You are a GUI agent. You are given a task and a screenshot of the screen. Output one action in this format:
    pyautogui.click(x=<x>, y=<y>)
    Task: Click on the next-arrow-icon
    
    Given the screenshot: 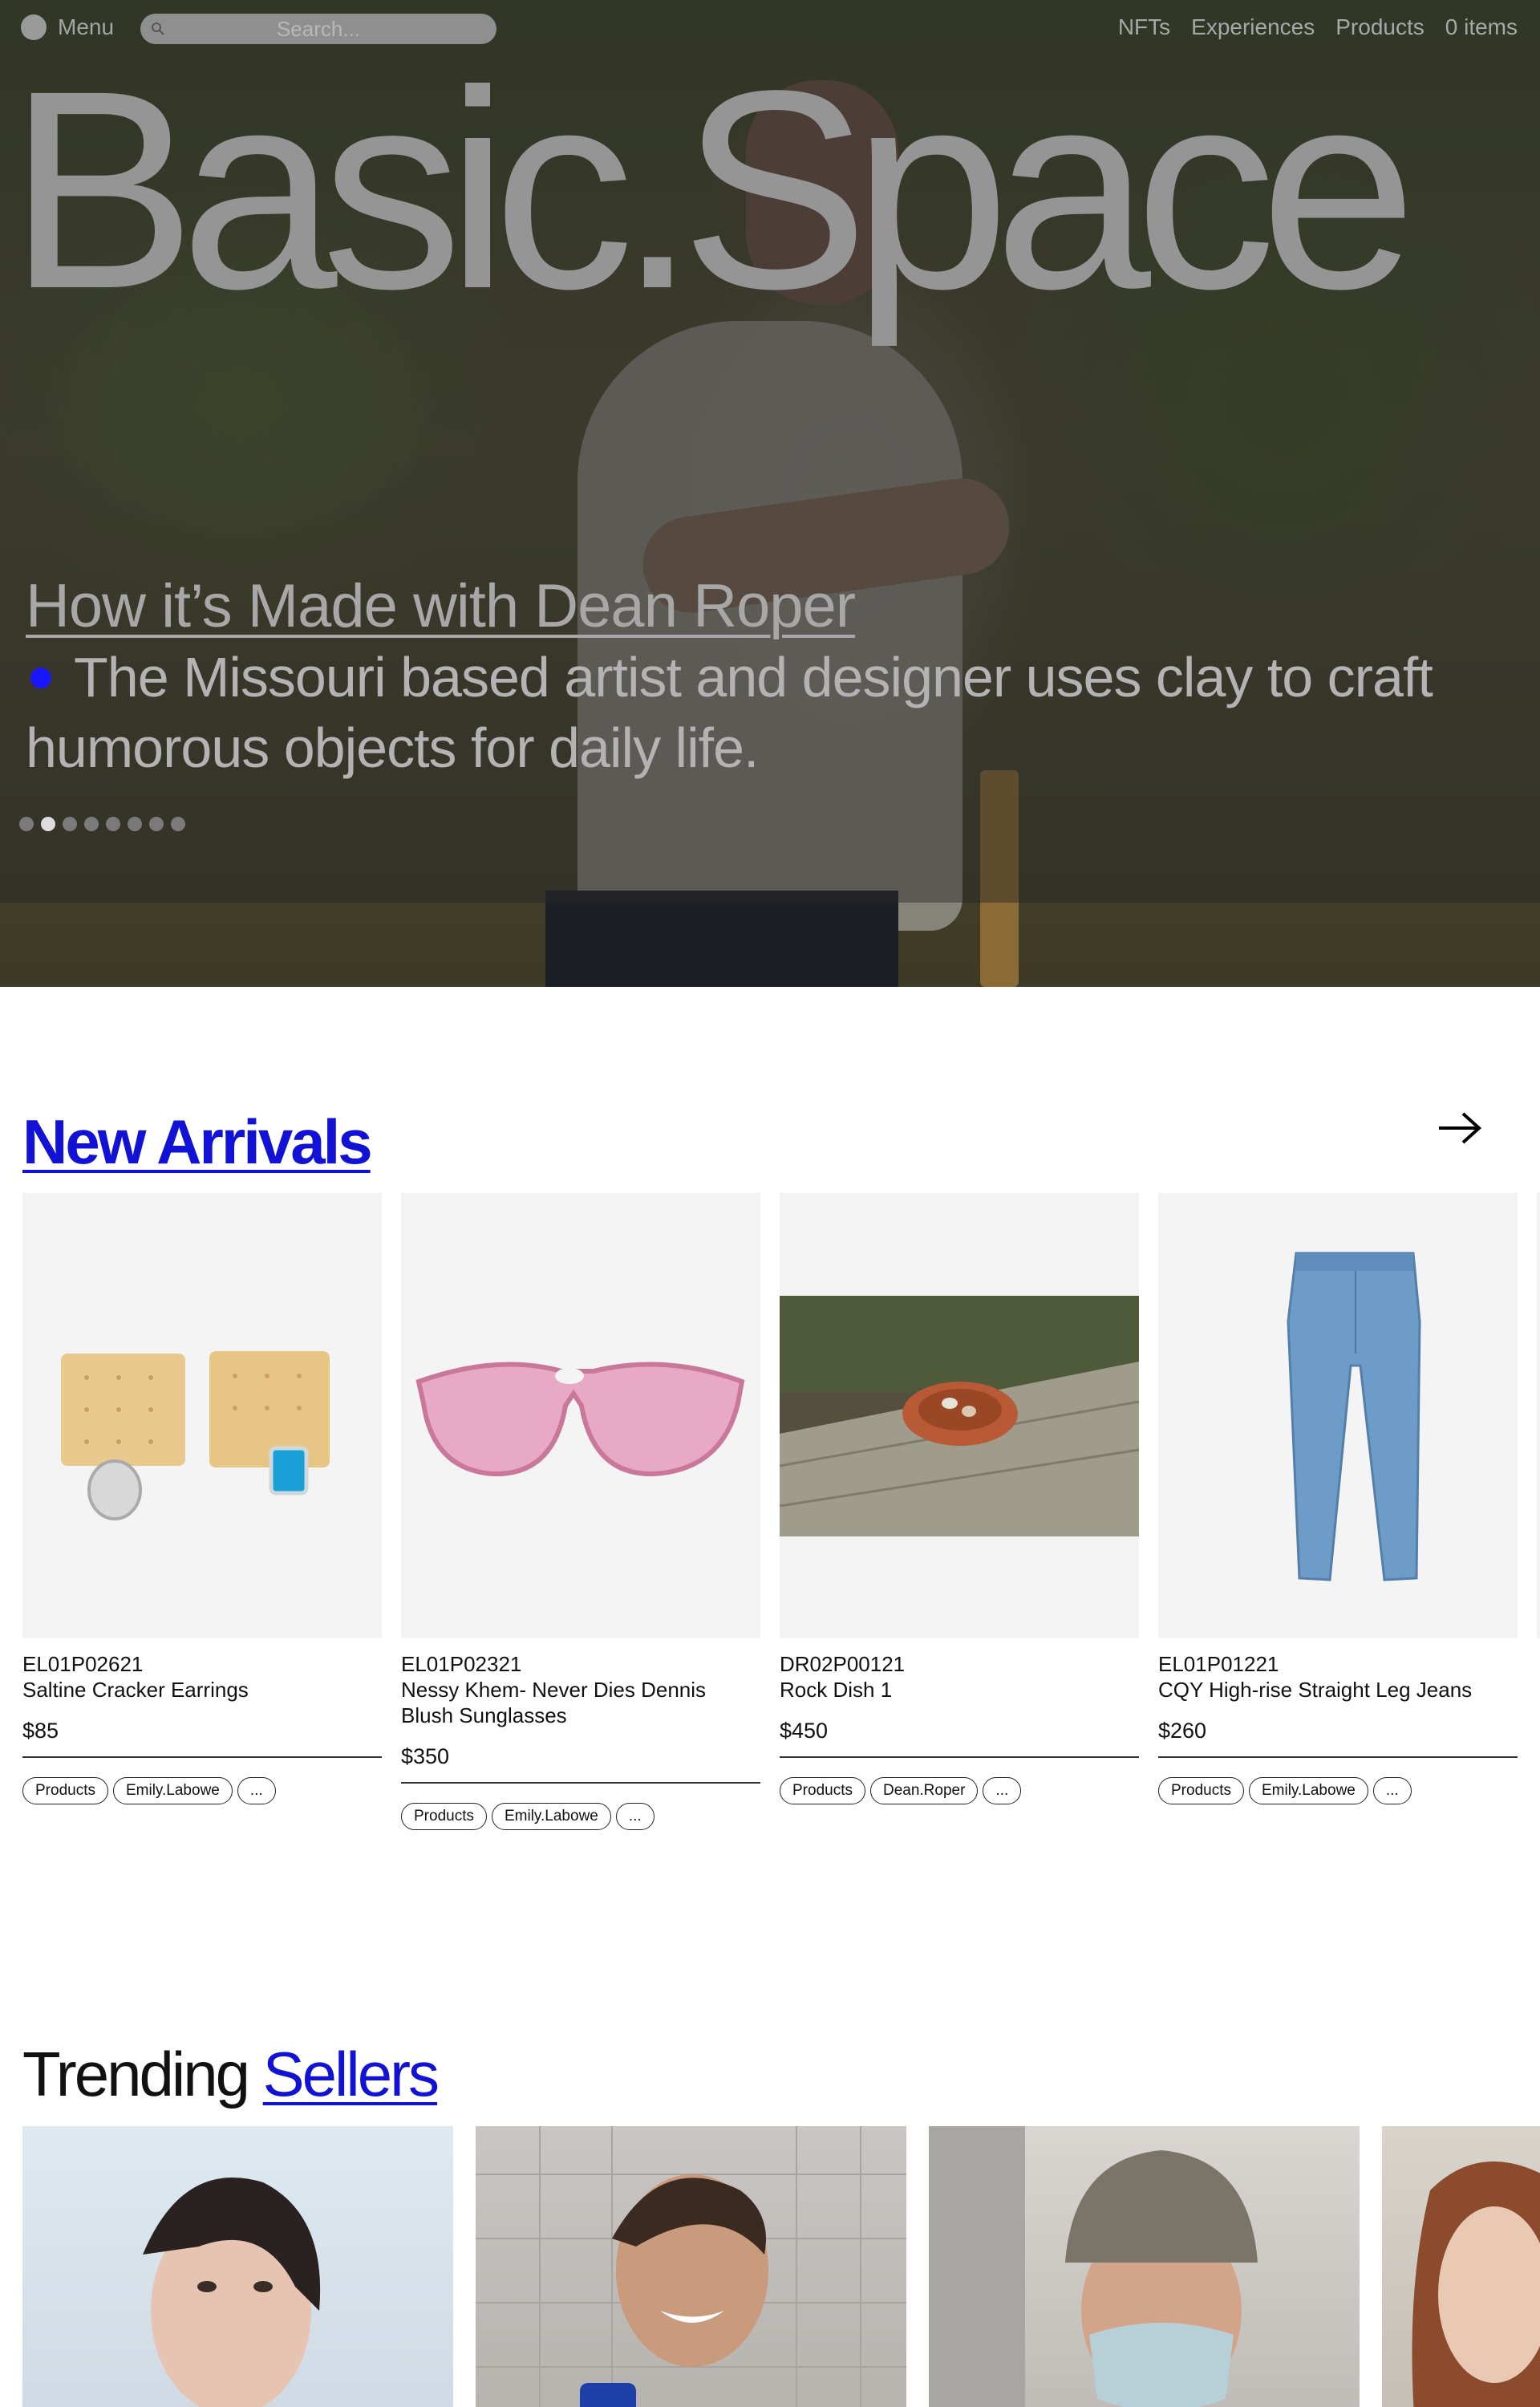 What is the action you would take?
    pyautogui.click(x=1460, y=1127)
    